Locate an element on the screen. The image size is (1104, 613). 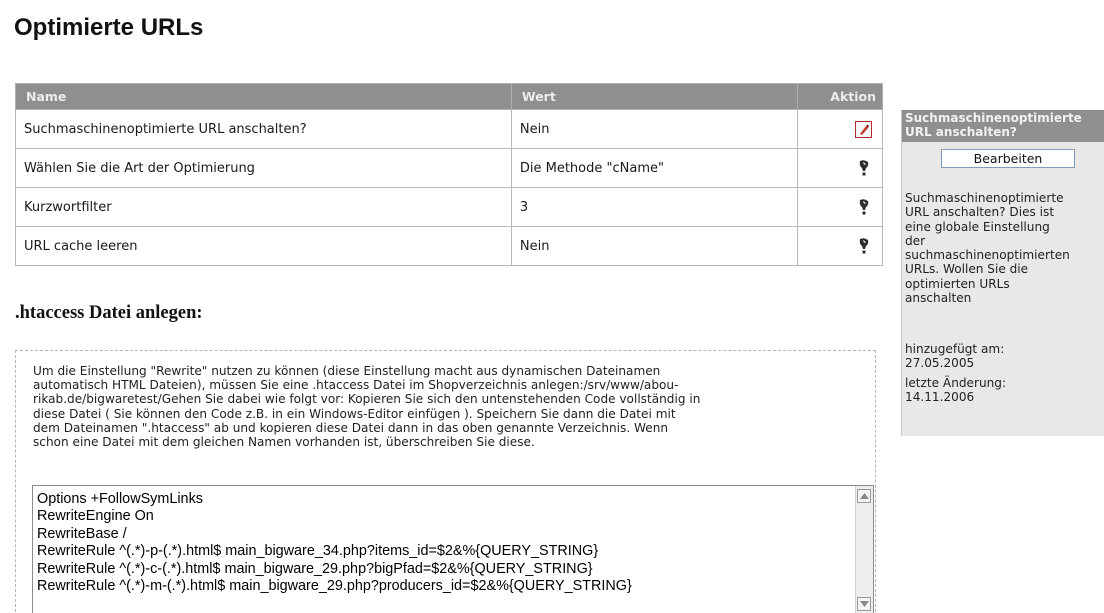
title-line: Suchmaschinenoptimierte is located at coordinates (993, 118).